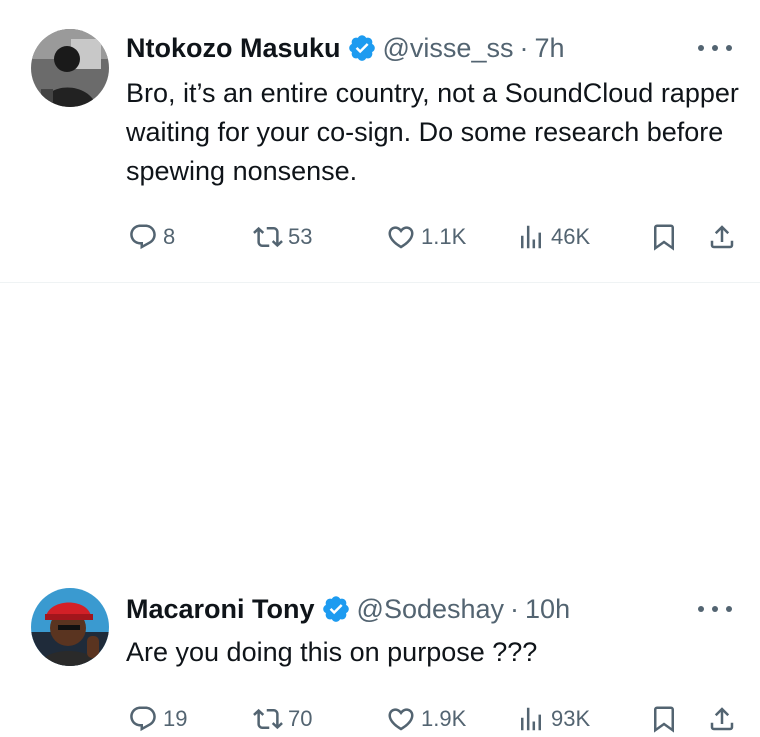  What do you see at coordinates (448, 48) in the screenshot?
I see `handle: @visse_ss` at bounding box center [448, 48].